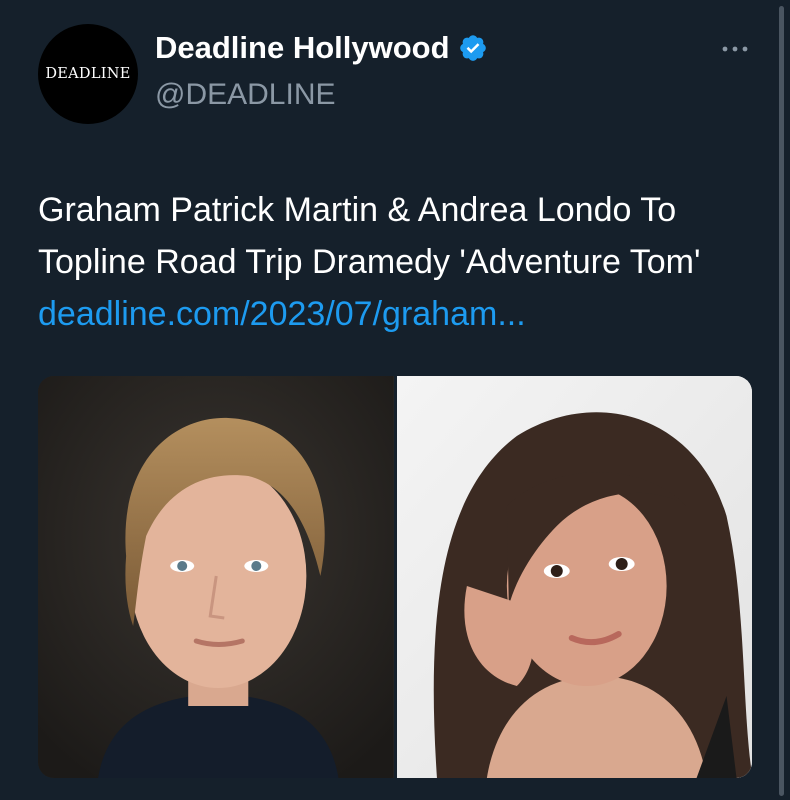  I want to click on author-name-row: Deadline Hollywood, so click(321, 48).